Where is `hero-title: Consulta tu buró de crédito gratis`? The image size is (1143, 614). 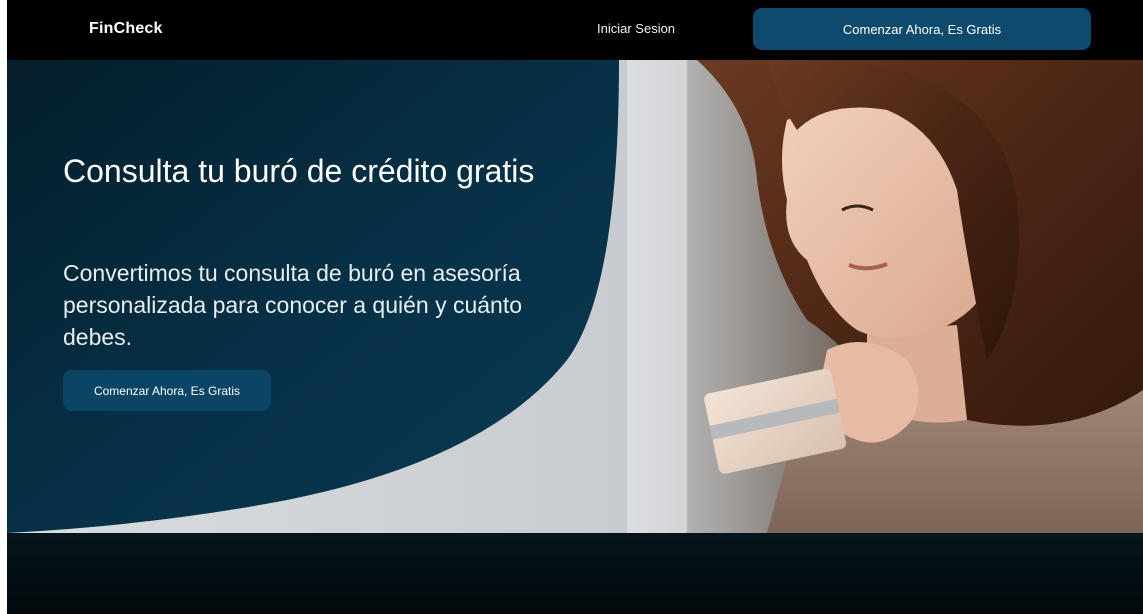 hero-title: Consulta tu buró de crédito gratis is located at coordinates (299, 171).